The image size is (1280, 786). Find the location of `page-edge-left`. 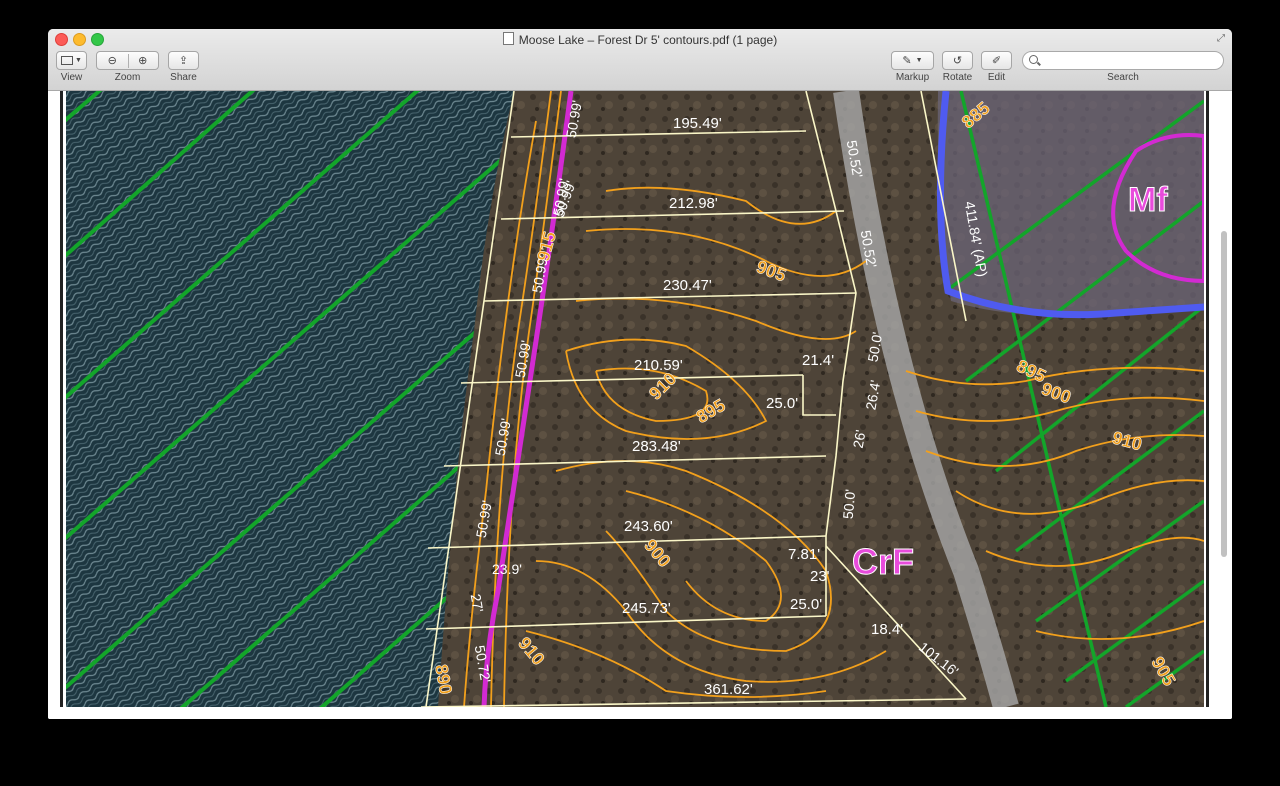

page-edge-left is located at coordinates (61, 399).